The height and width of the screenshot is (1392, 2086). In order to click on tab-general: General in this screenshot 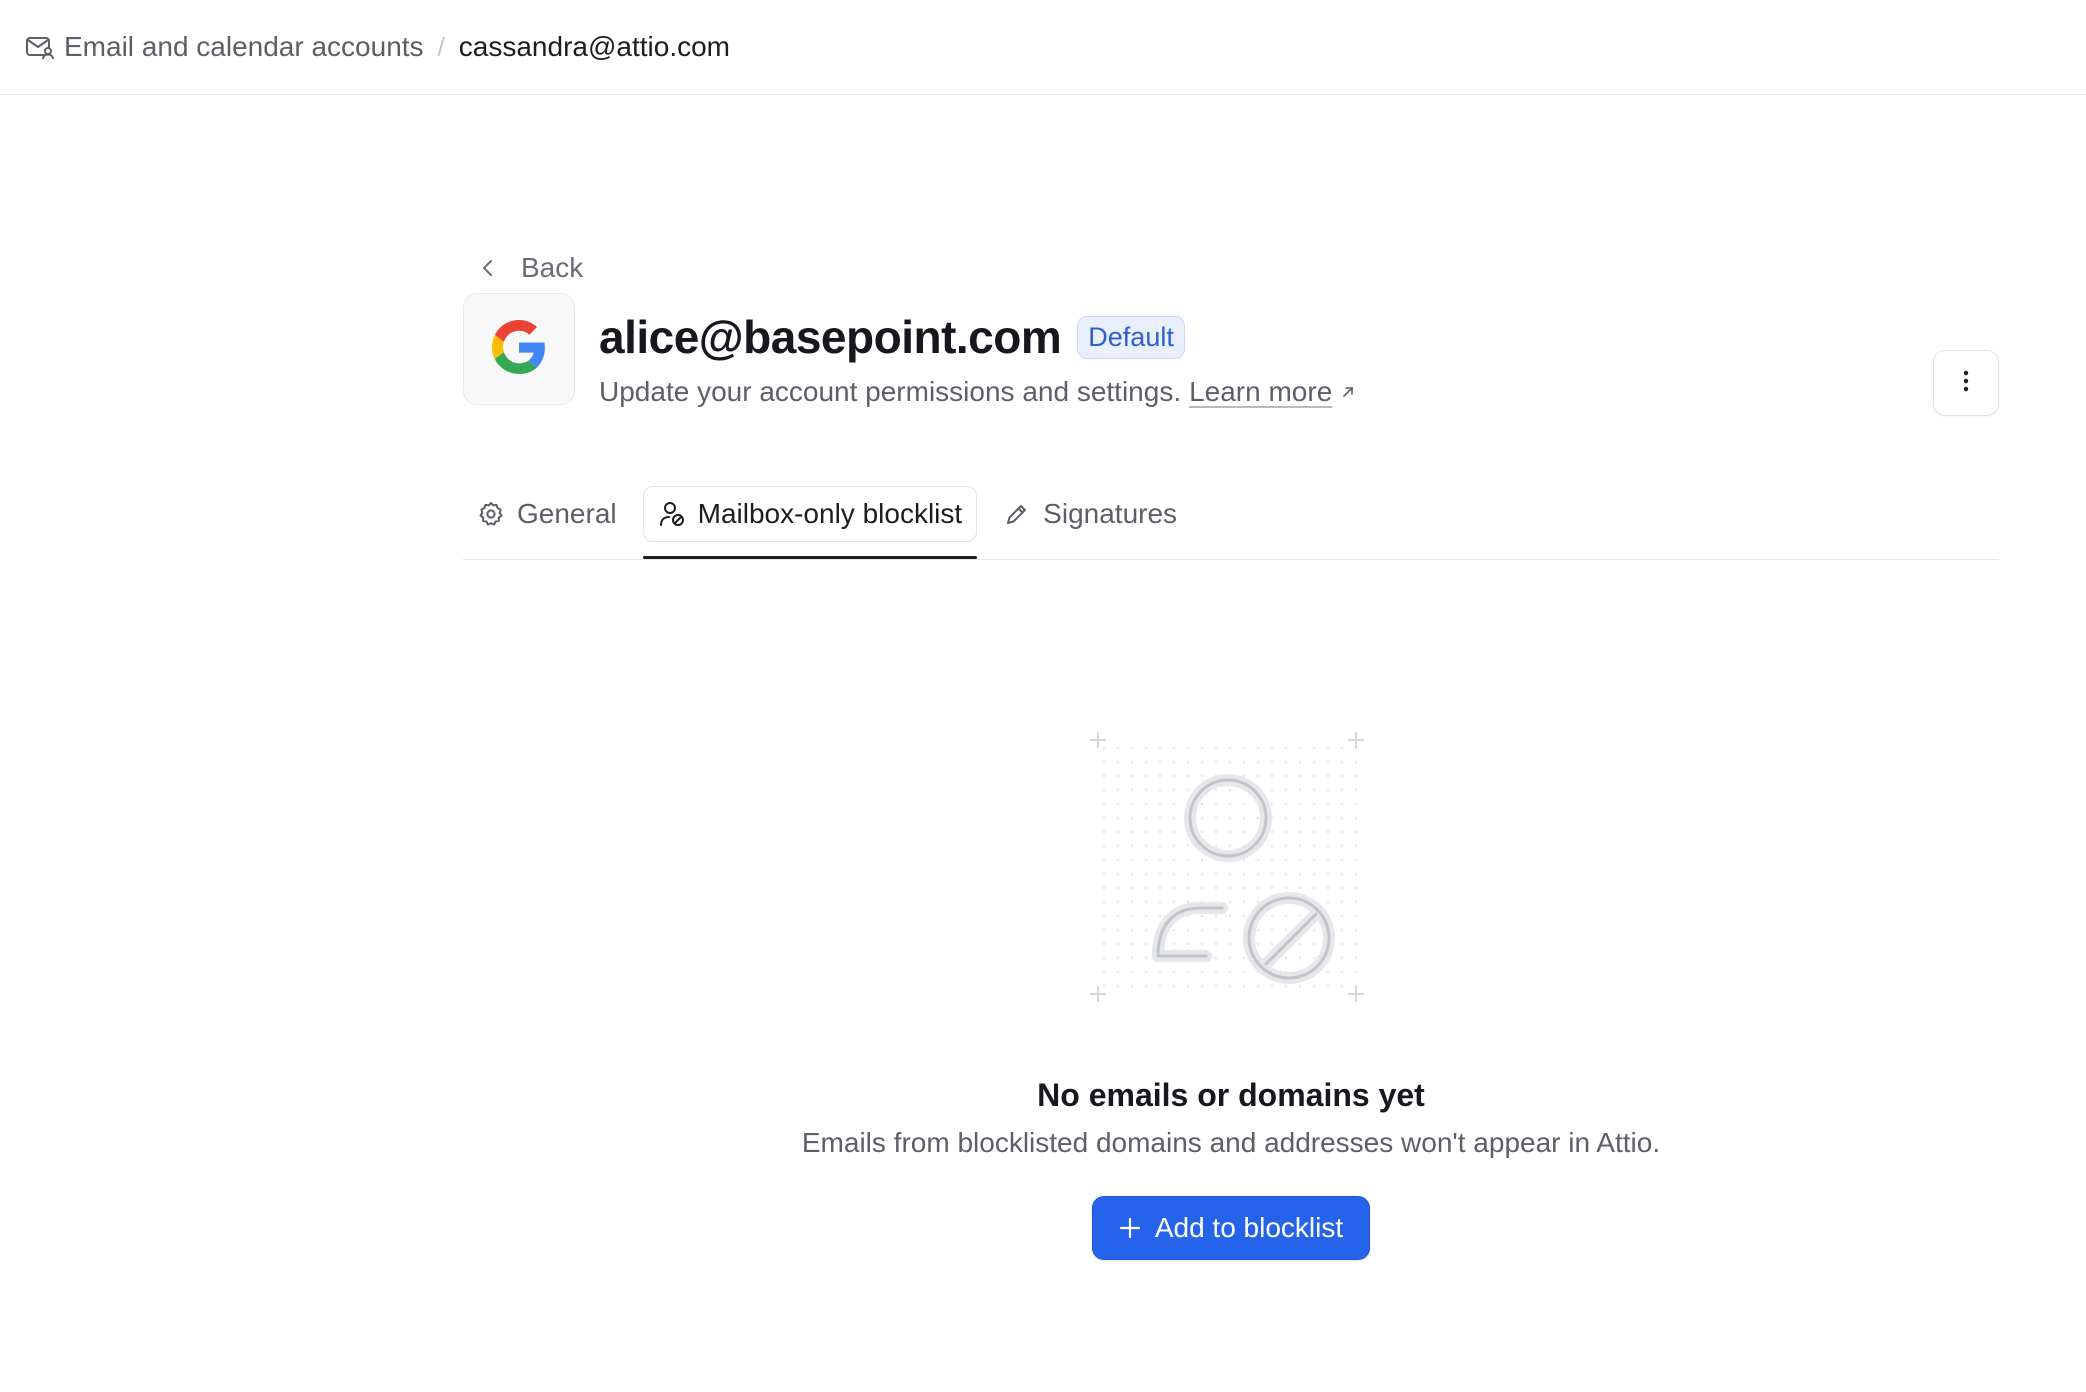, I will do `click(547, 514)`.